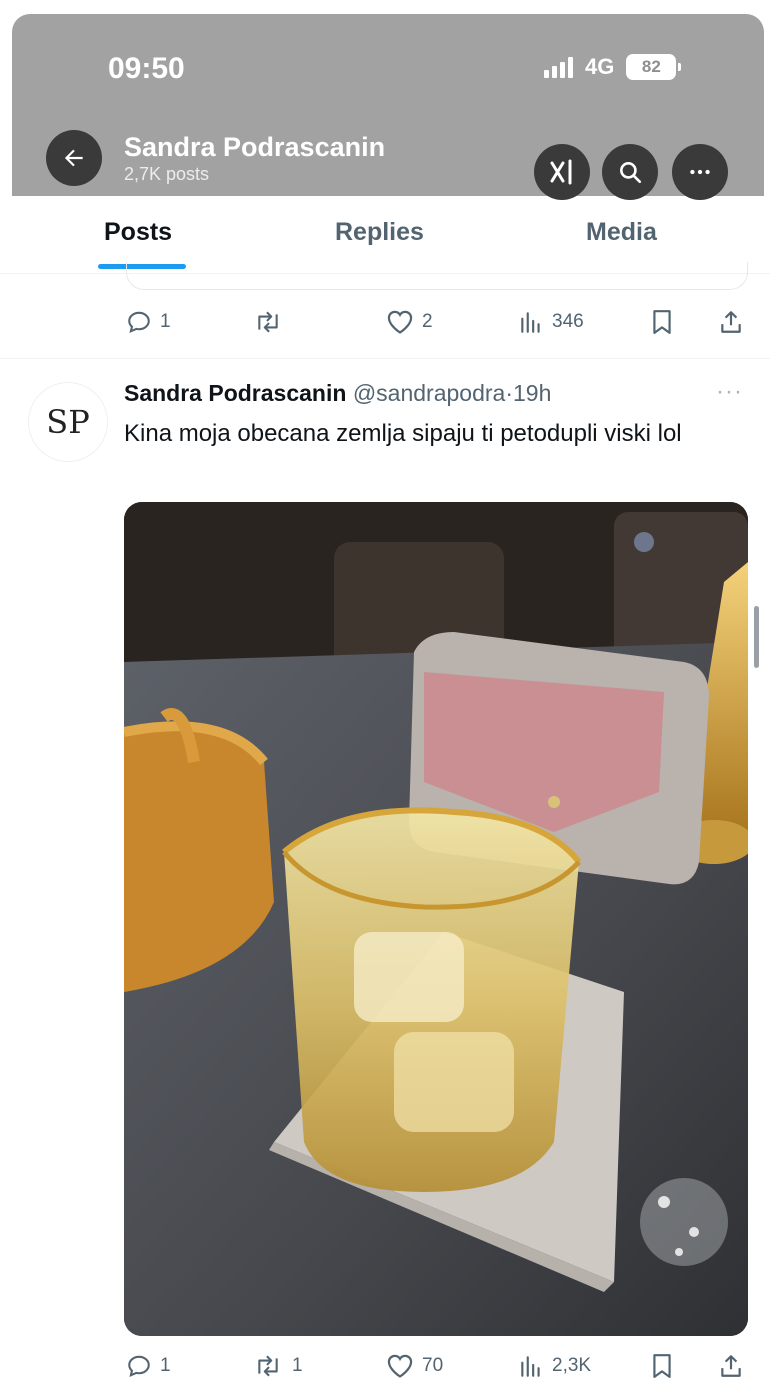  What do you see at coordinates (756, 637) in the screenshot?
I see `scrollbar` at bounding box center [756, 637].